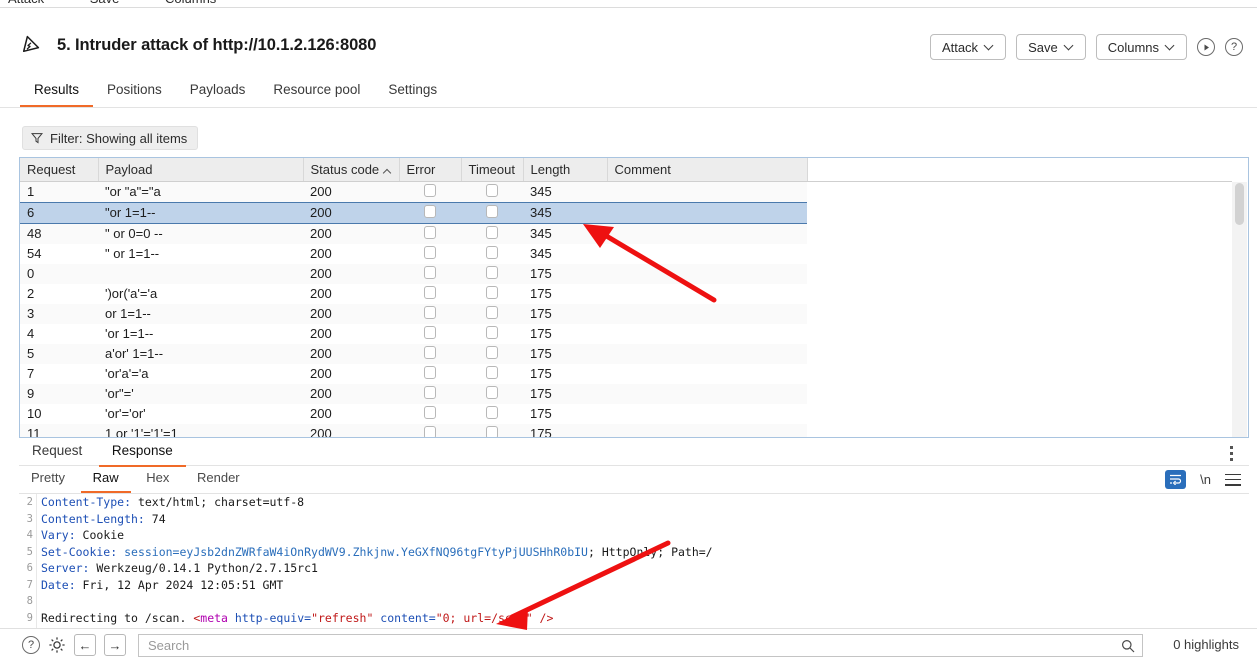  Describe the element at coordinates (626, 293) in the screenshot. I see `table-row: 2 ')or('a'='a 200 175` at that location.